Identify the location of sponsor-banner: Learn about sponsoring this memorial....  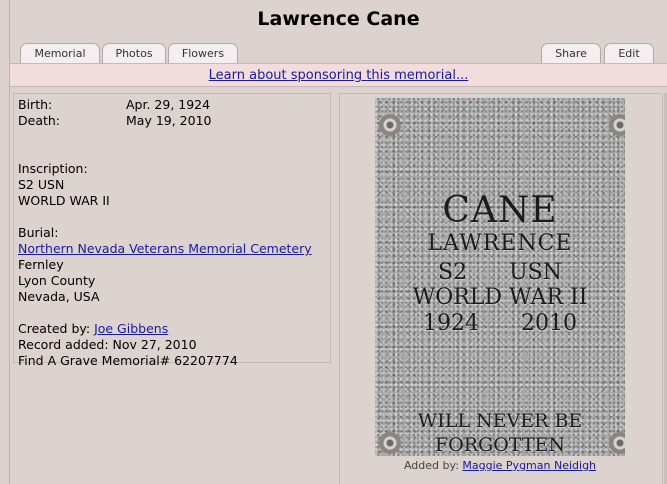
(338, 75).